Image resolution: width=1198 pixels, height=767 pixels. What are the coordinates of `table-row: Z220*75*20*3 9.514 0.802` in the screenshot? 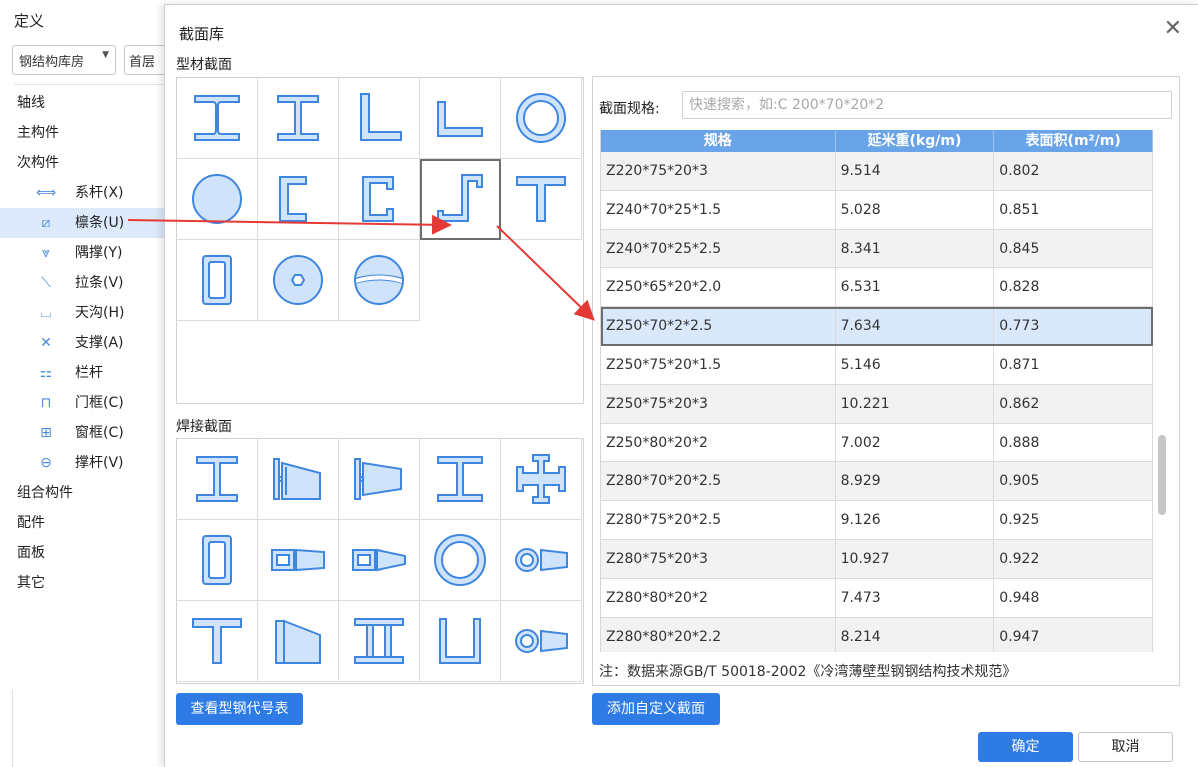 It's located at (877, 171).